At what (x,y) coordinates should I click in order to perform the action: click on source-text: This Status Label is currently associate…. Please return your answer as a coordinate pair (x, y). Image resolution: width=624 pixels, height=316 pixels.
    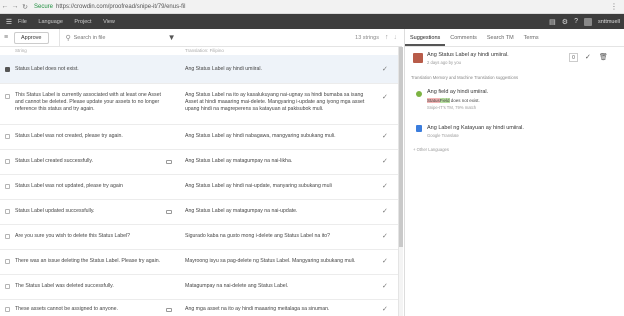
    Looking at the image, I should click on (88, 102).